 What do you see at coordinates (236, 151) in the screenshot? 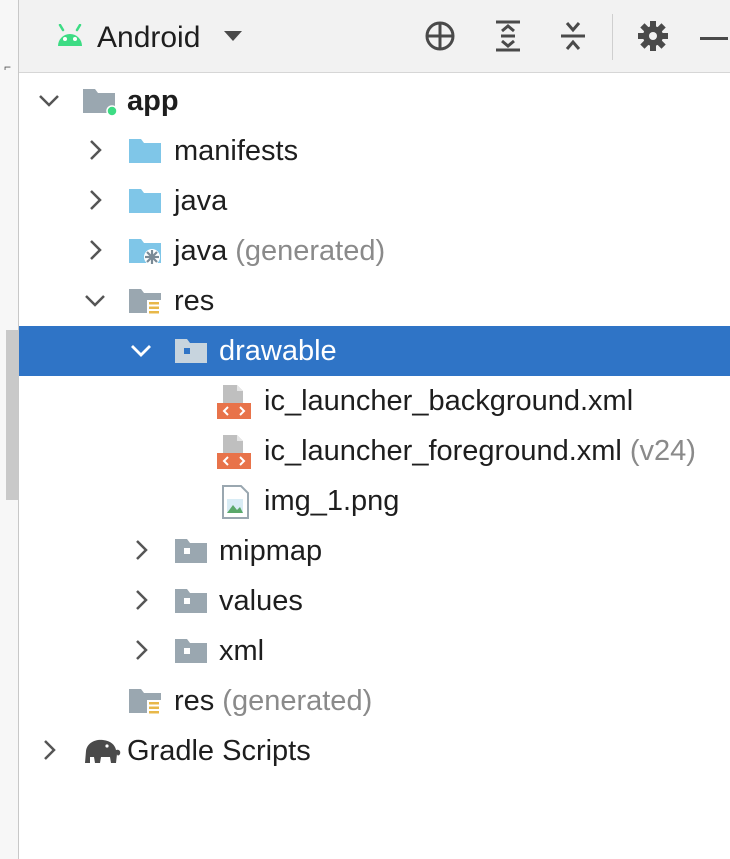
I see `tree-label: manifests` at bounding box center [236, 151].